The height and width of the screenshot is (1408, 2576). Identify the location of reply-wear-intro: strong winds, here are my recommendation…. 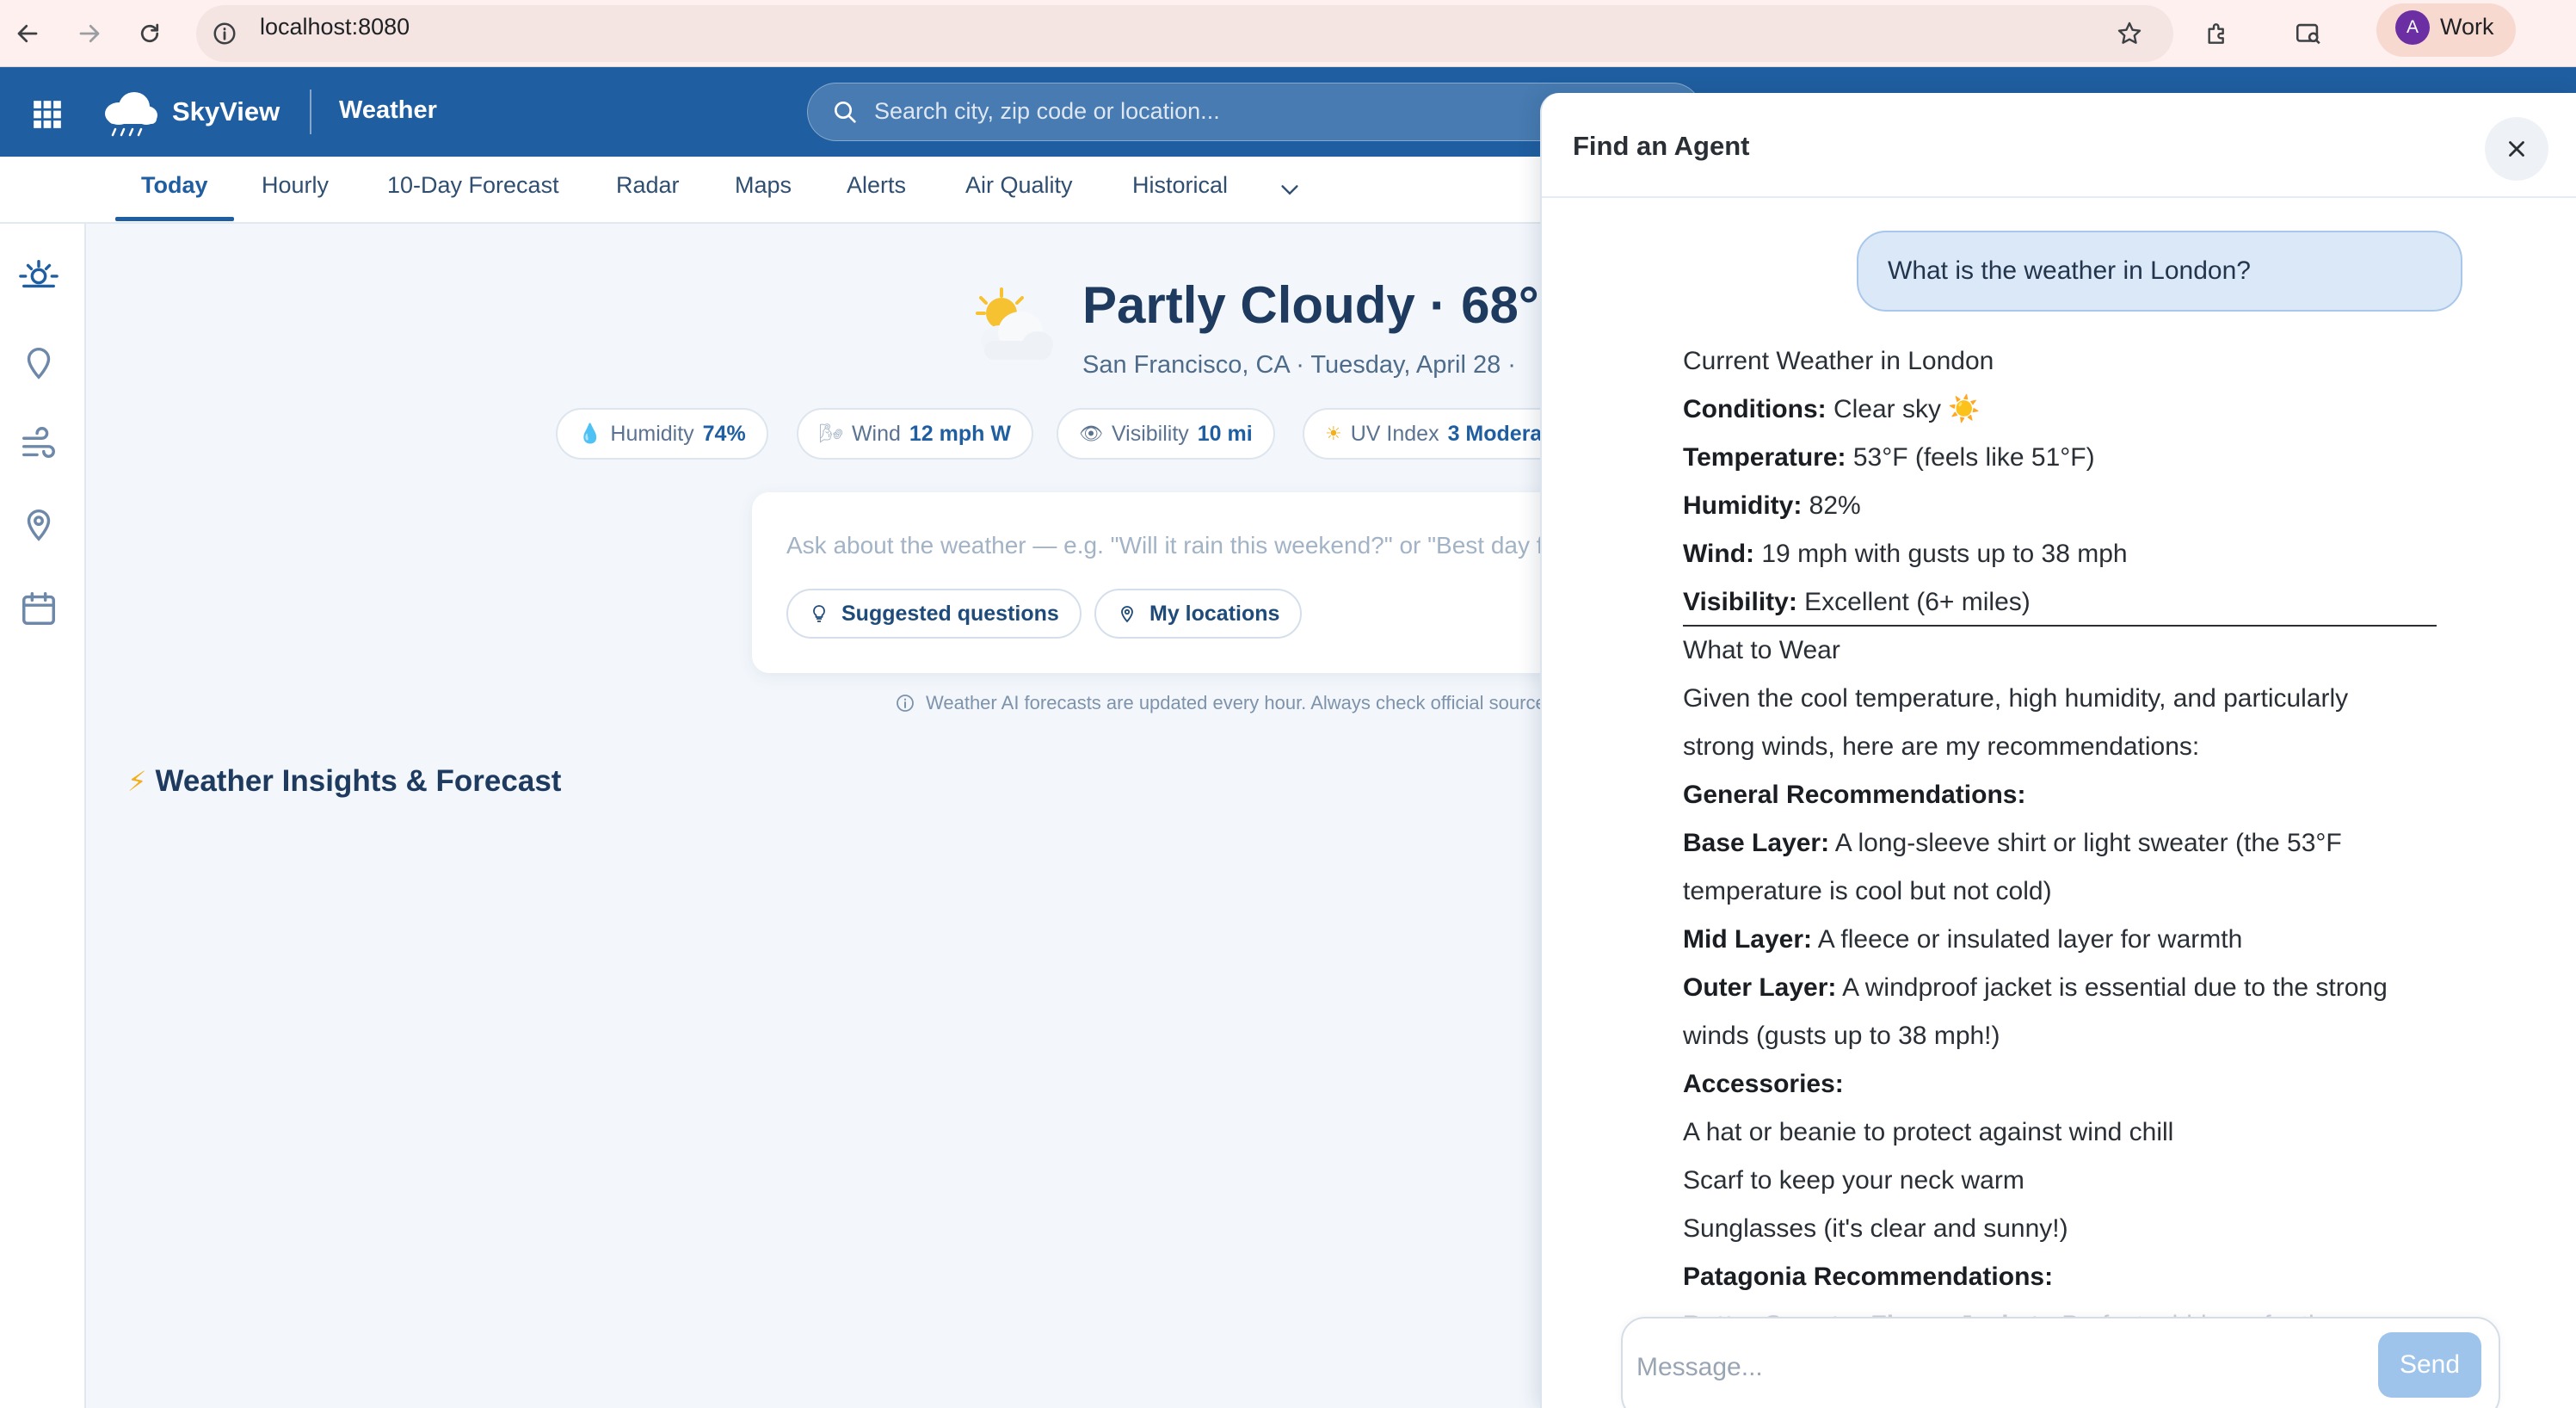
(1942, 746).